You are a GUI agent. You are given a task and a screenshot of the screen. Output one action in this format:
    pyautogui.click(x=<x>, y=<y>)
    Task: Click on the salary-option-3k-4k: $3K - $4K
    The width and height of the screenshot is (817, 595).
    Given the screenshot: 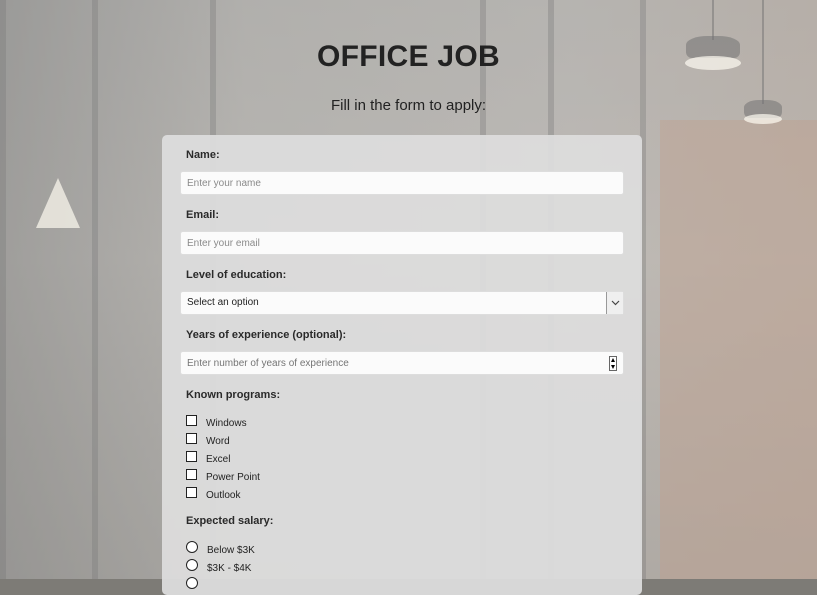 What is the action you would take?
    pyautogui.click(x=219, y=566)
    